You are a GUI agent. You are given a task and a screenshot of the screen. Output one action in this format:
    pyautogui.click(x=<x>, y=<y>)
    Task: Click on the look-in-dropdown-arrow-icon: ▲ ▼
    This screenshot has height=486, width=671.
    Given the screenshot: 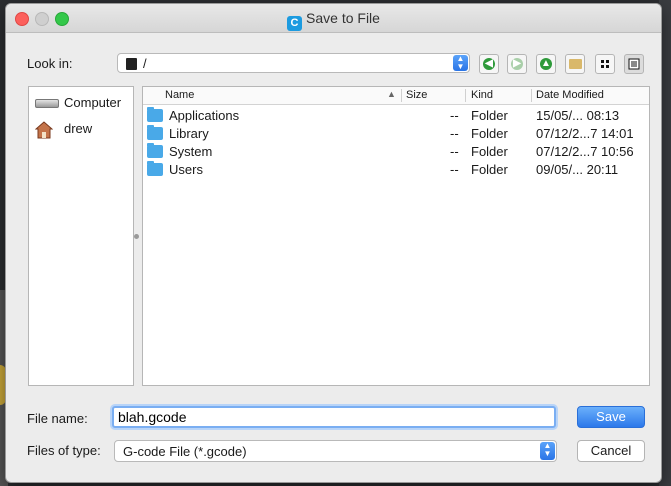 What is the action you would take?
    pyautogui.click(x=460, y=63)
    